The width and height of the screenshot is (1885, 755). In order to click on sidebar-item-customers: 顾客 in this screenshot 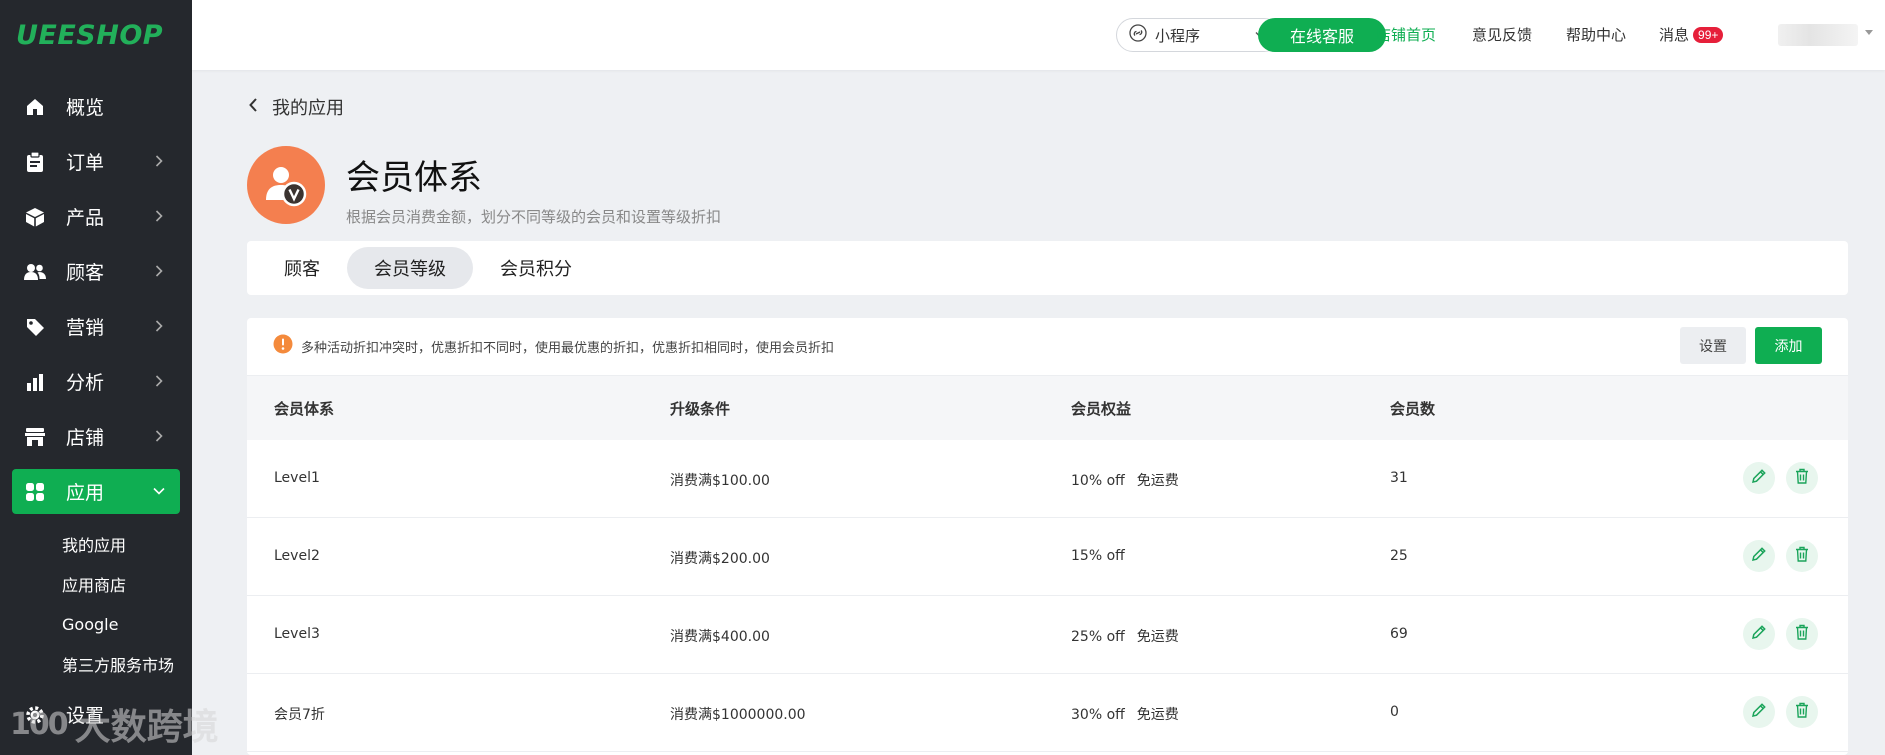, I will do `click(96, 271)`.